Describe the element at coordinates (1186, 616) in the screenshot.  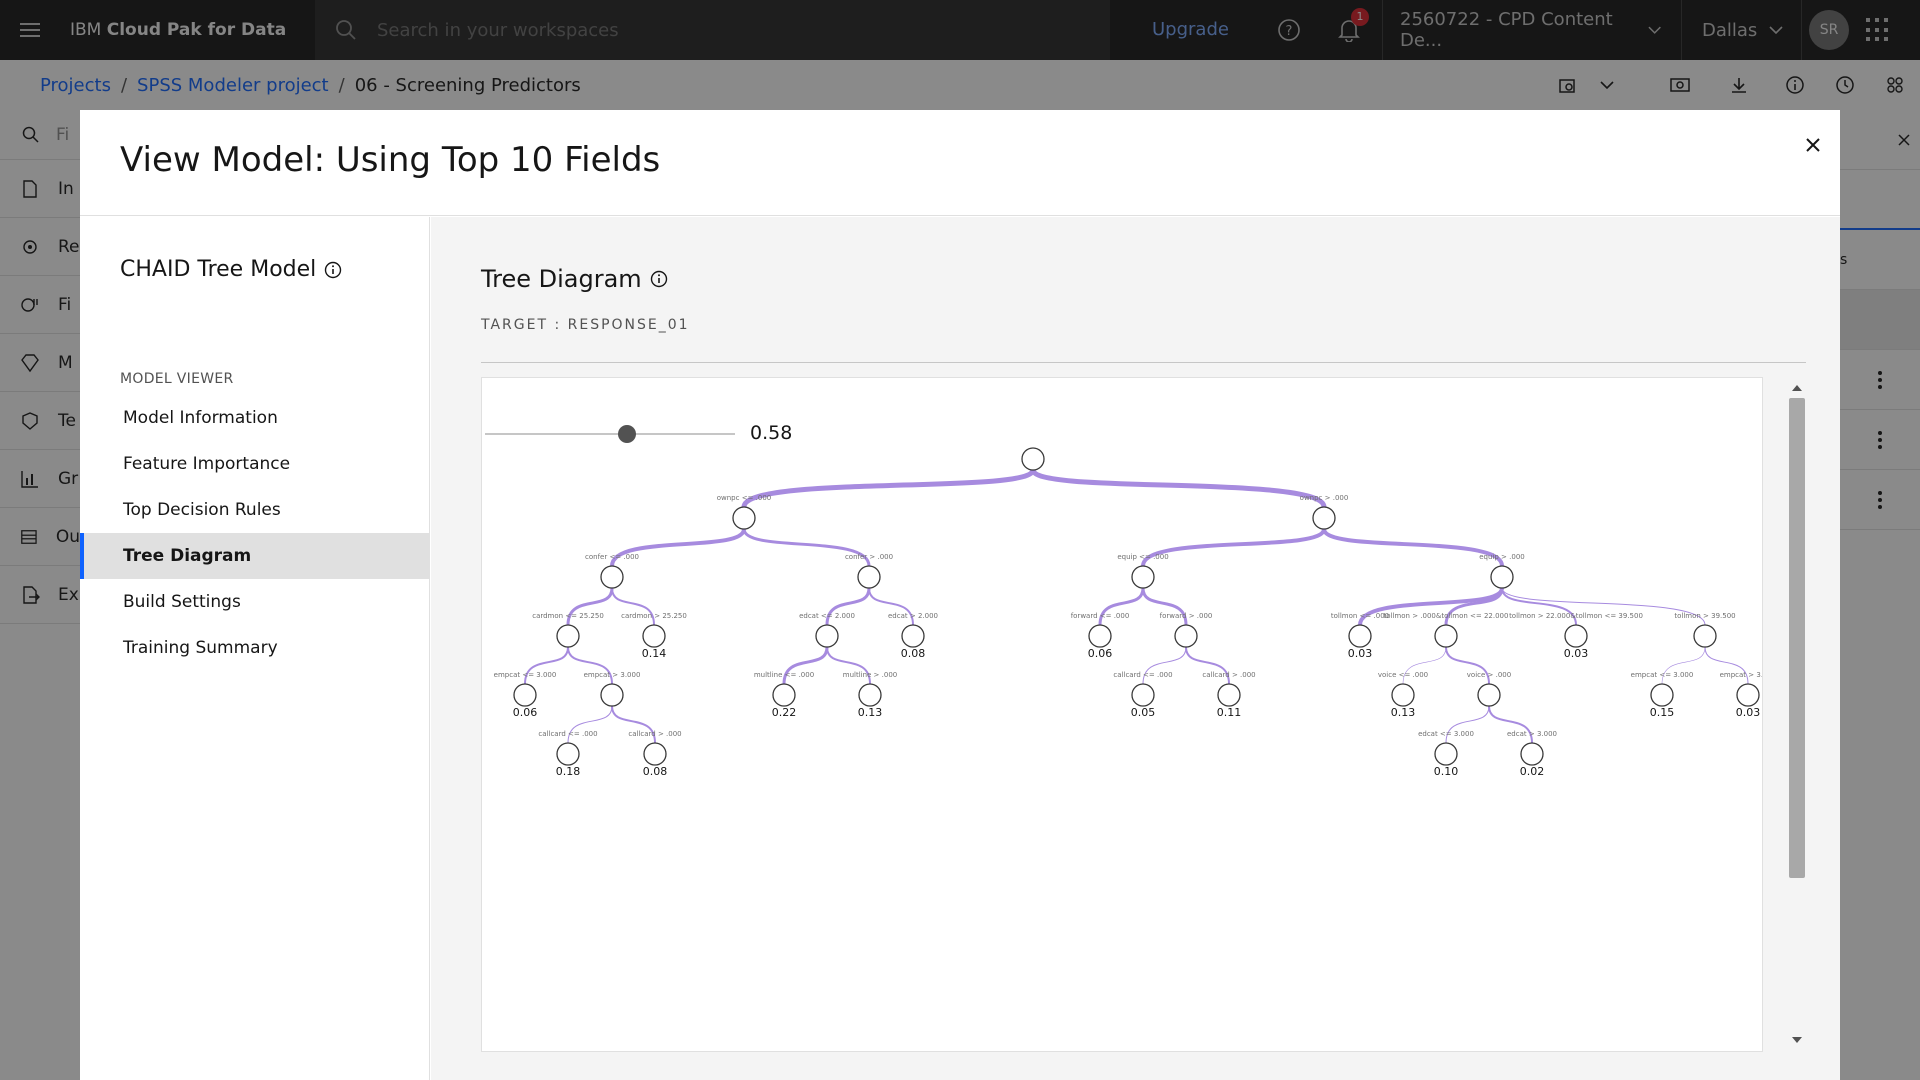
I see `tree-edge-label: forward > .000` at that location.